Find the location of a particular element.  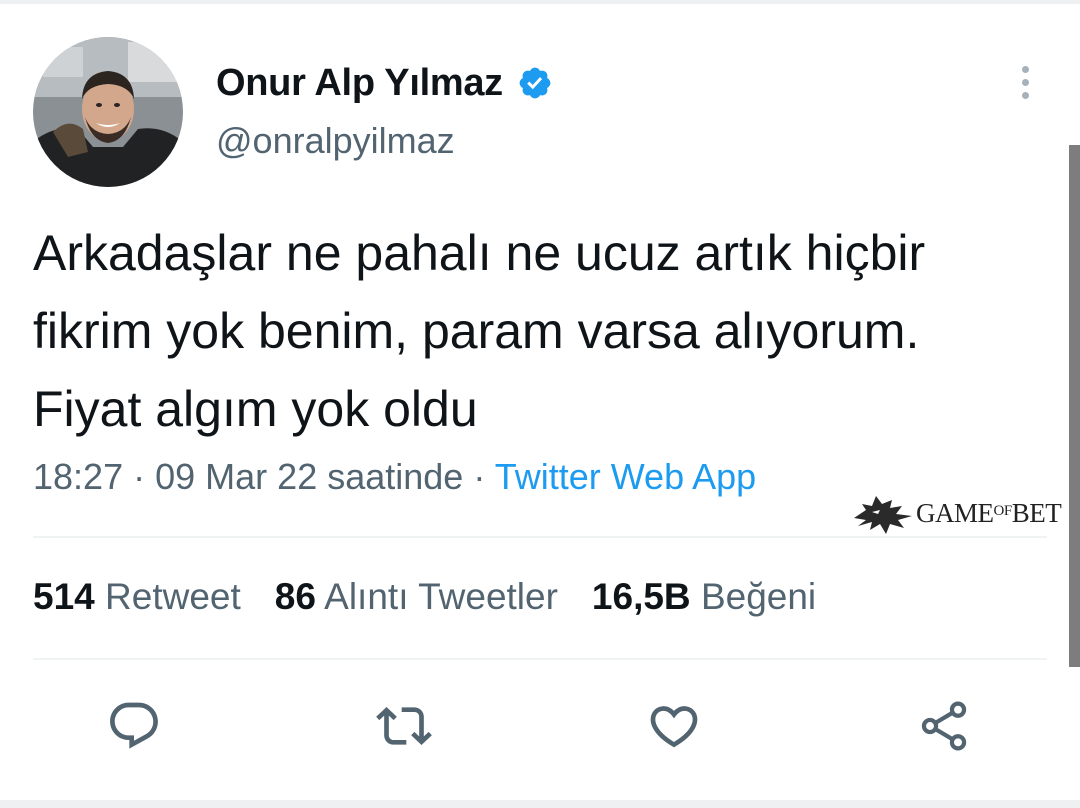

top-border is located at coordinates (540, 2).